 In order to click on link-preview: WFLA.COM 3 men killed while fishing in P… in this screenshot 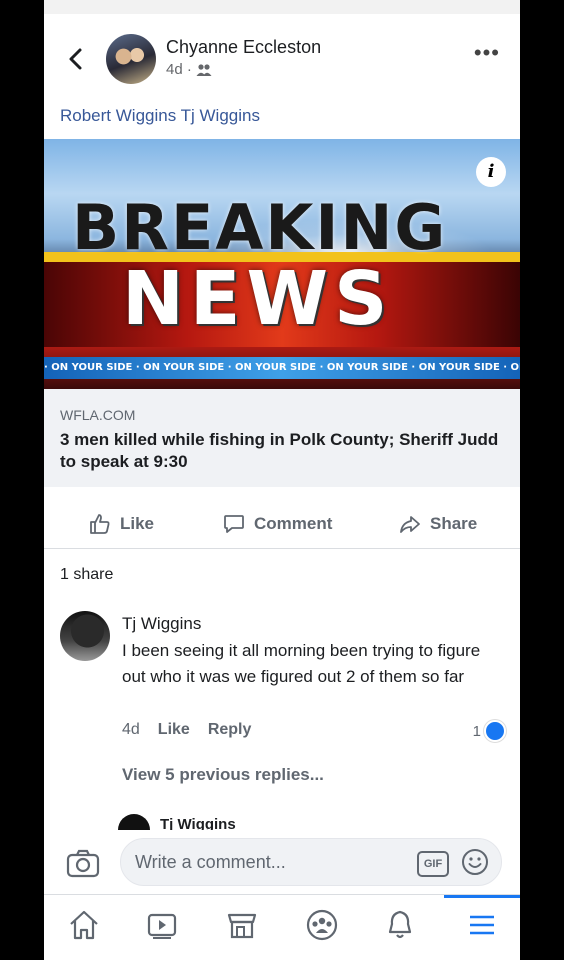, I will do `click(282, 438)`.